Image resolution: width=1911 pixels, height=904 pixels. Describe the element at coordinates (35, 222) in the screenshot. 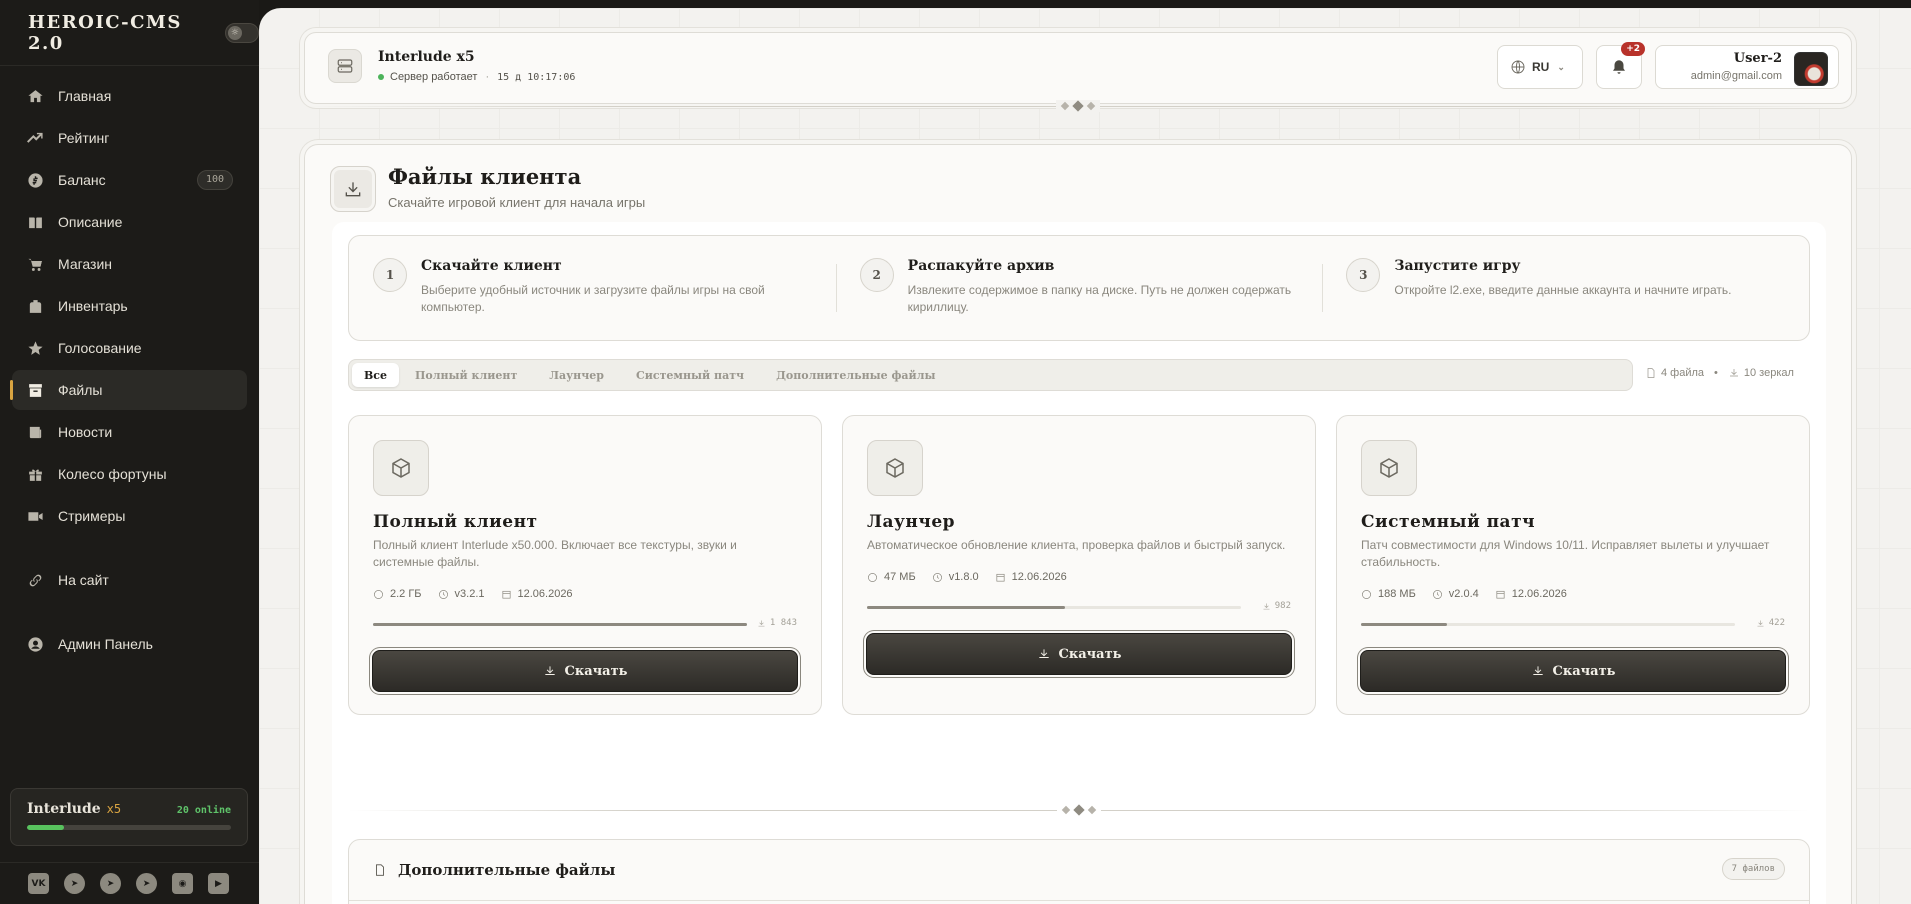

I see `book-icon` at that location.